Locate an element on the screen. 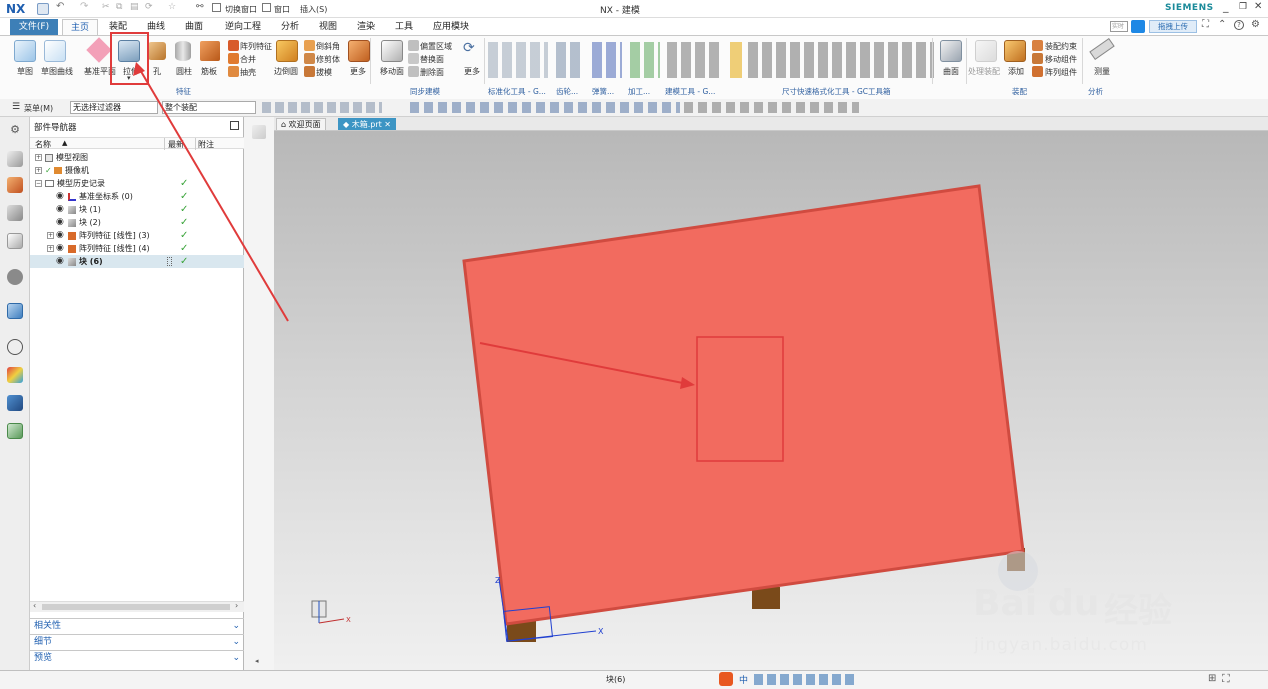 The width and height of the screenshot is (1268, 689). command-search-input: 实时 is located at coordinates (1119, 26).